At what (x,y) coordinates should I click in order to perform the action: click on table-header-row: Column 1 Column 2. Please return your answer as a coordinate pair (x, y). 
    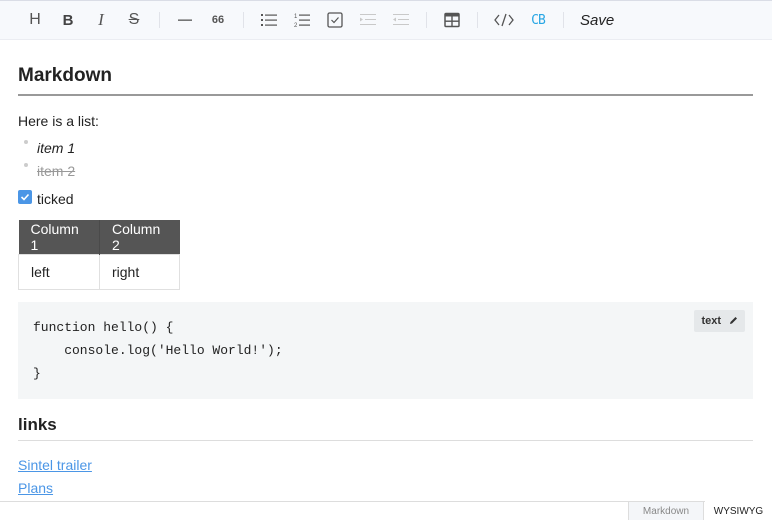
    Looking at the image, I should click on (99, 237).